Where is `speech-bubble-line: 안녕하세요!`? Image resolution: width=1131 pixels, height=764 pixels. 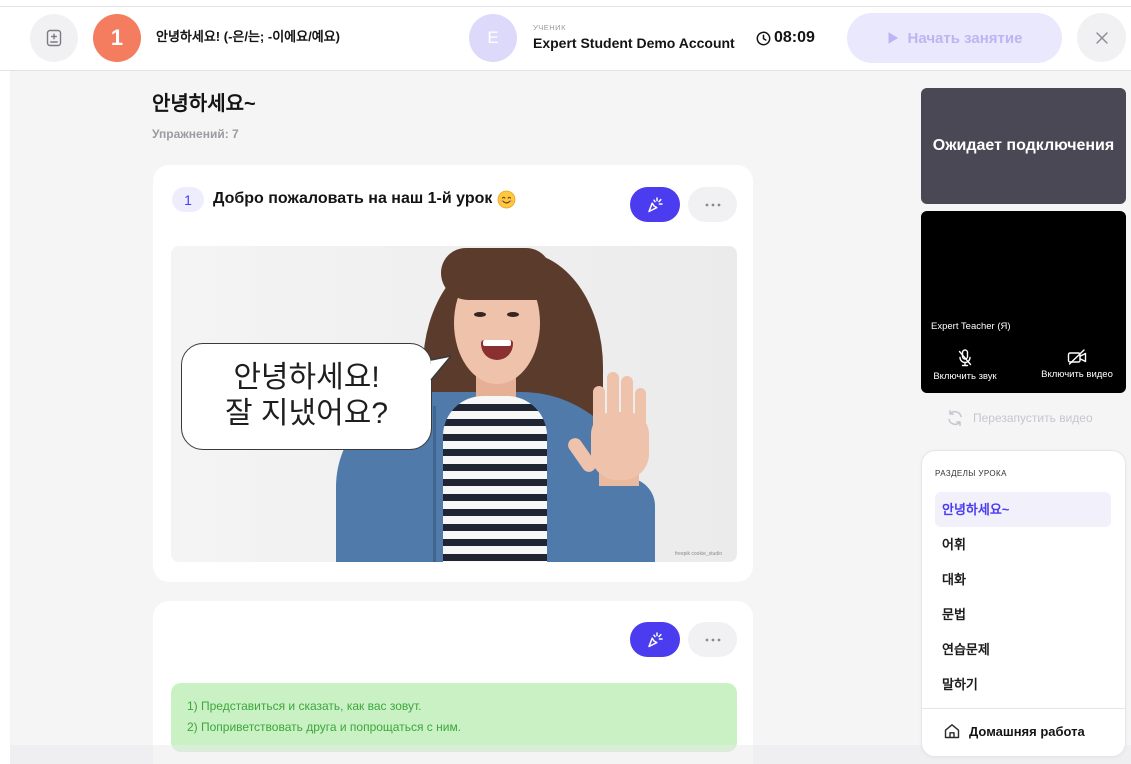
speech-bubble-line: 안녕하세요! is located at coordinates (306, 377).